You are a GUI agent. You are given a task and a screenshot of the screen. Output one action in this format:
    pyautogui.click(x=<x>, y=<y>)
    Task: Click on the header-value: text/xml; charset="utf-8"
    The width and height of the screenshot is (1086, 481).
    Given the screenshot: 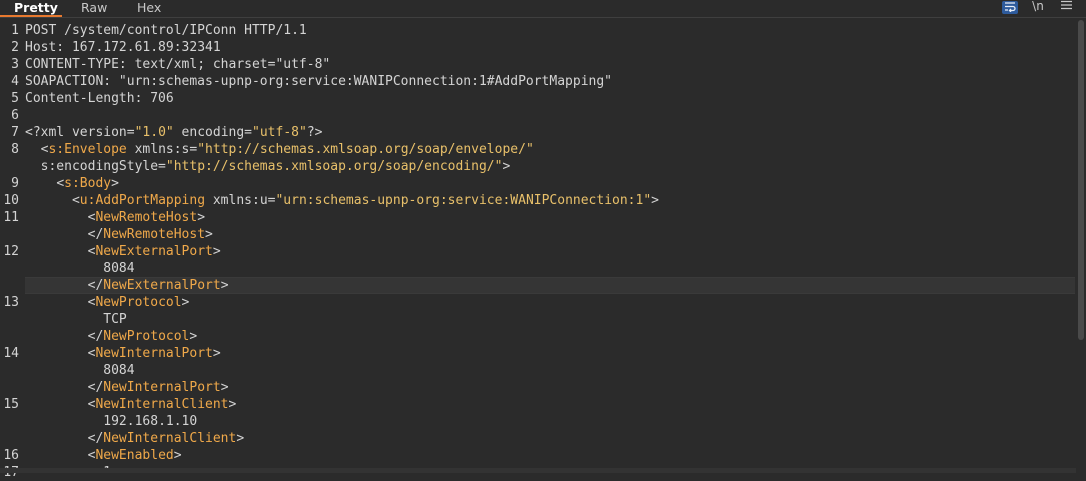 What is the action you would take?
    pyautogui.click(x=228, y=64)
    